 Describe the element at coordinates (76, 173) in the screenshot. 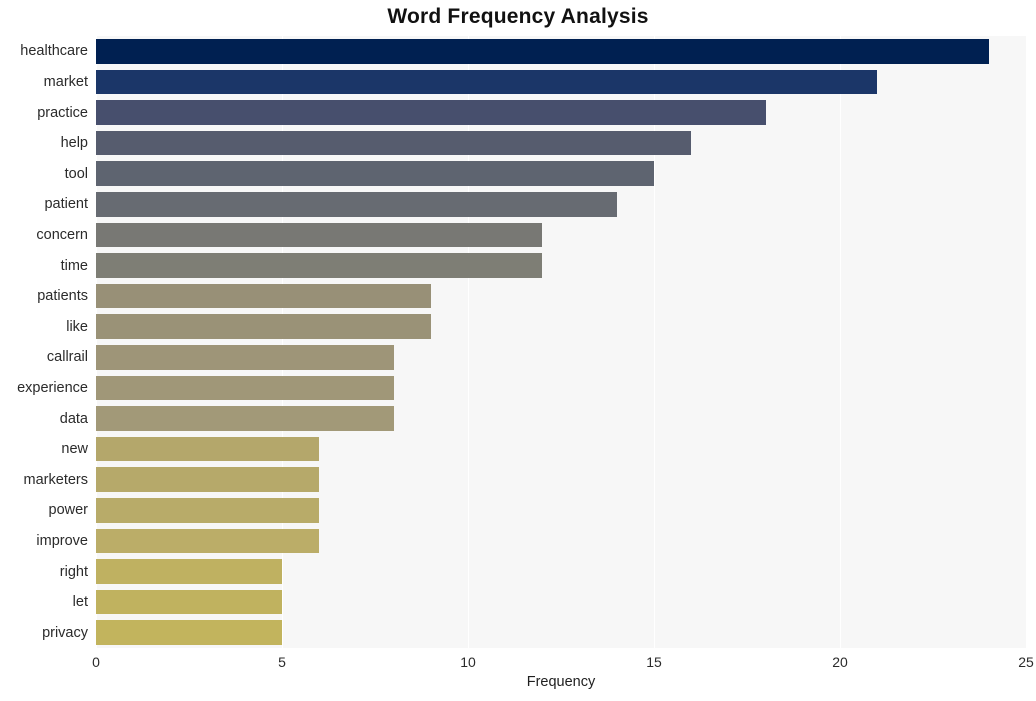

I see `y-tick-label-tool: tool` at that location.